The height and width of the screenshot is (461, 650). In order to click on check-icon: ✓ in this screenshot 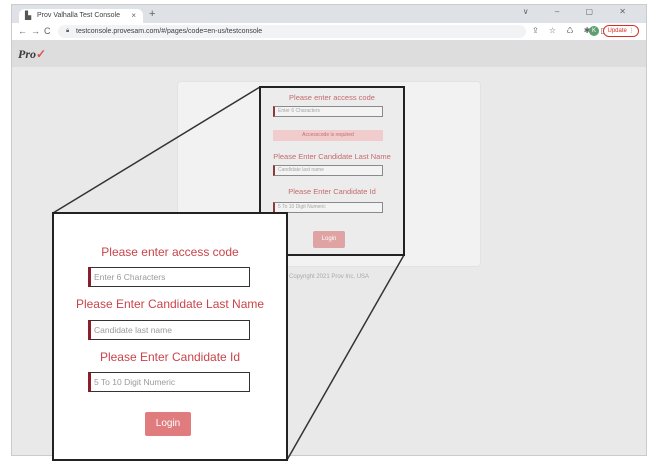, I will do `click(41, 54)`.